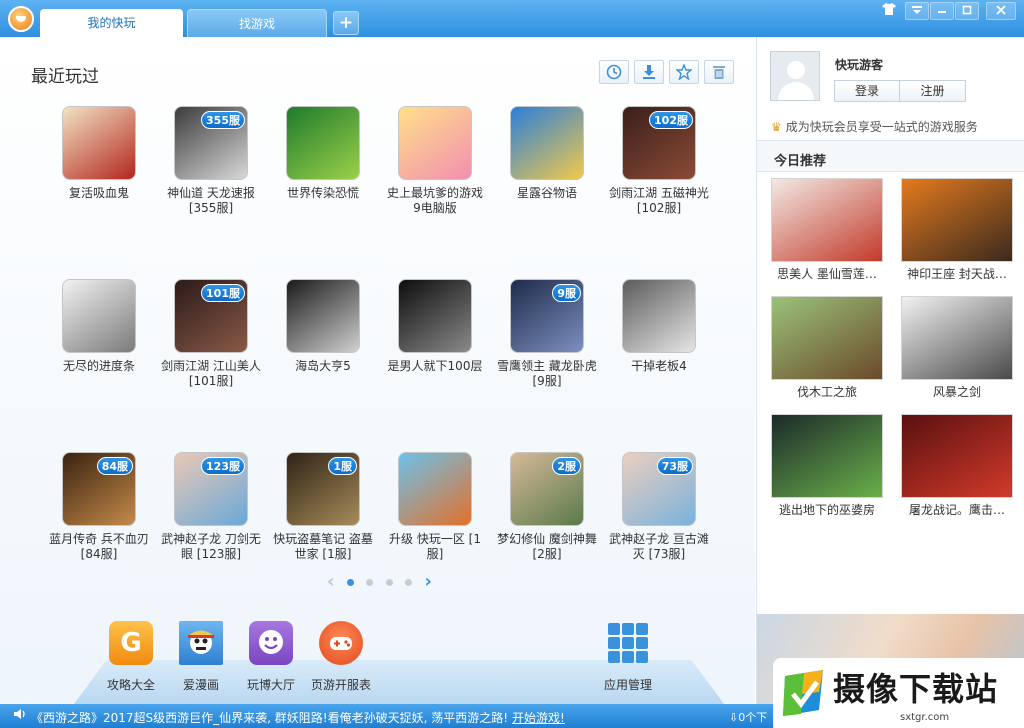 The width and height of the screenshot is (1024, 728). I want to click on game-tile: 星露谷物语, so click(547, 192).